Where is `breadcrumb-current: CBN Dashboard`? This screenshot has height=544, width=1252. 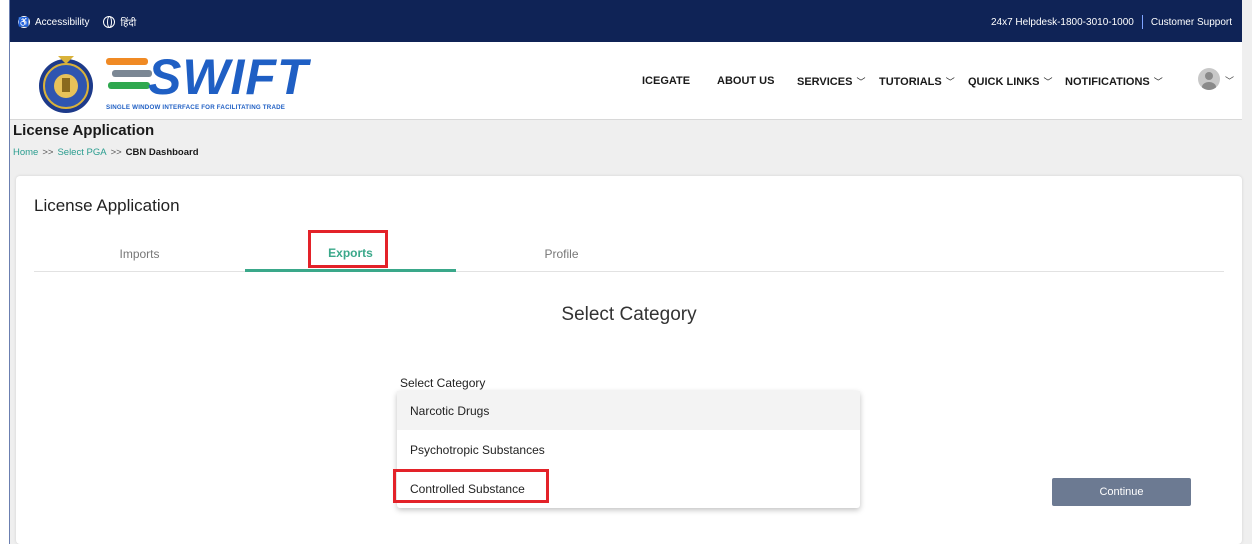
breadcrumb-current: CBN Dashboard is located at coordinates (162, 152).